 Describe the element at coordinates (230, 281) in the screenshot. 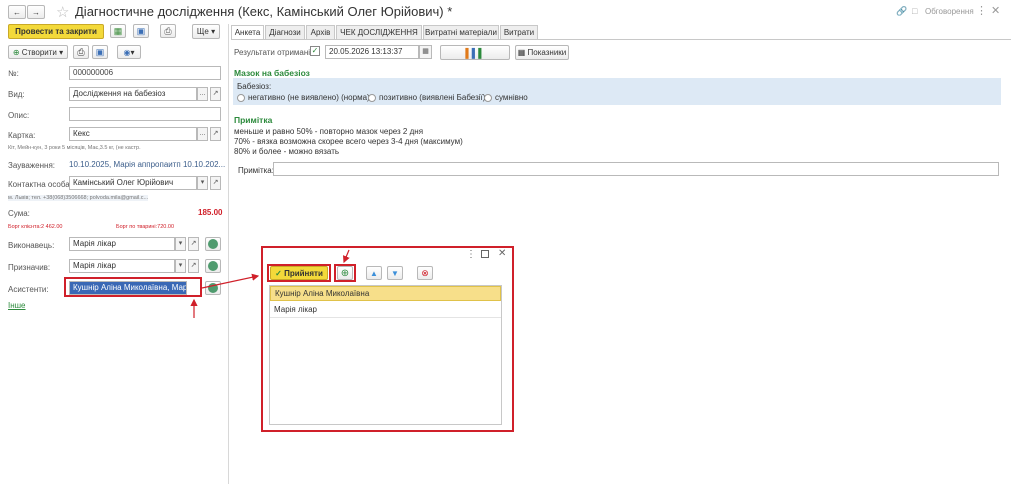

I see `arrow-to-popup` at that location.